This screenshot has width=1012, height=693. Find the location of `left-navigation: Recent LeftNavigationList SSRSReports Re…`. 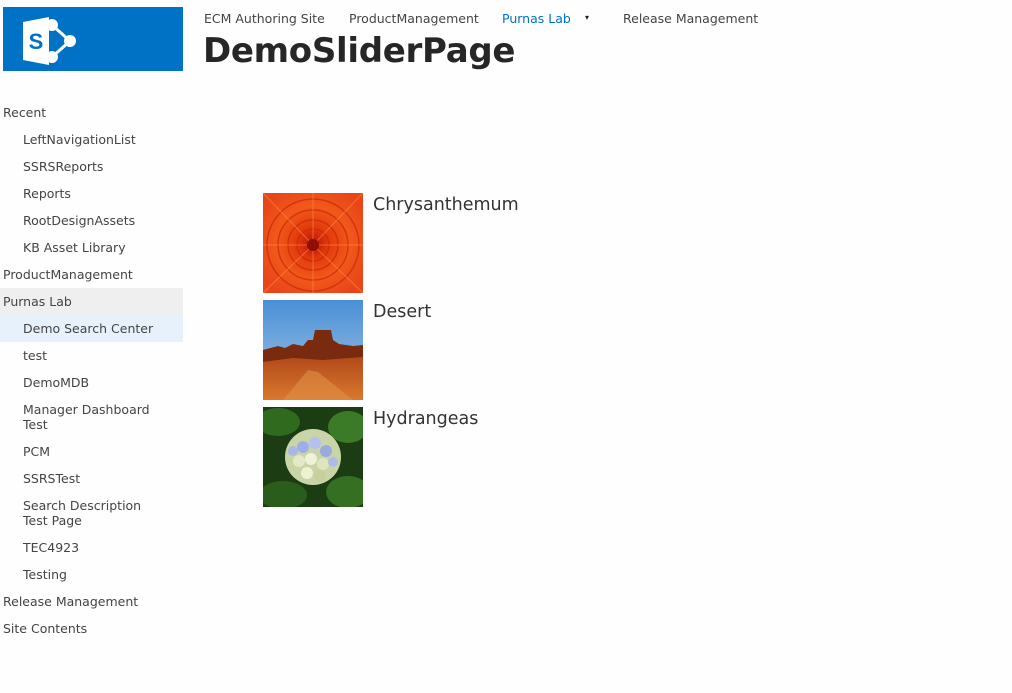

left-navigation: Recent LeftNavigationList SSRSReports Re… is located at coordinates (91, 370).